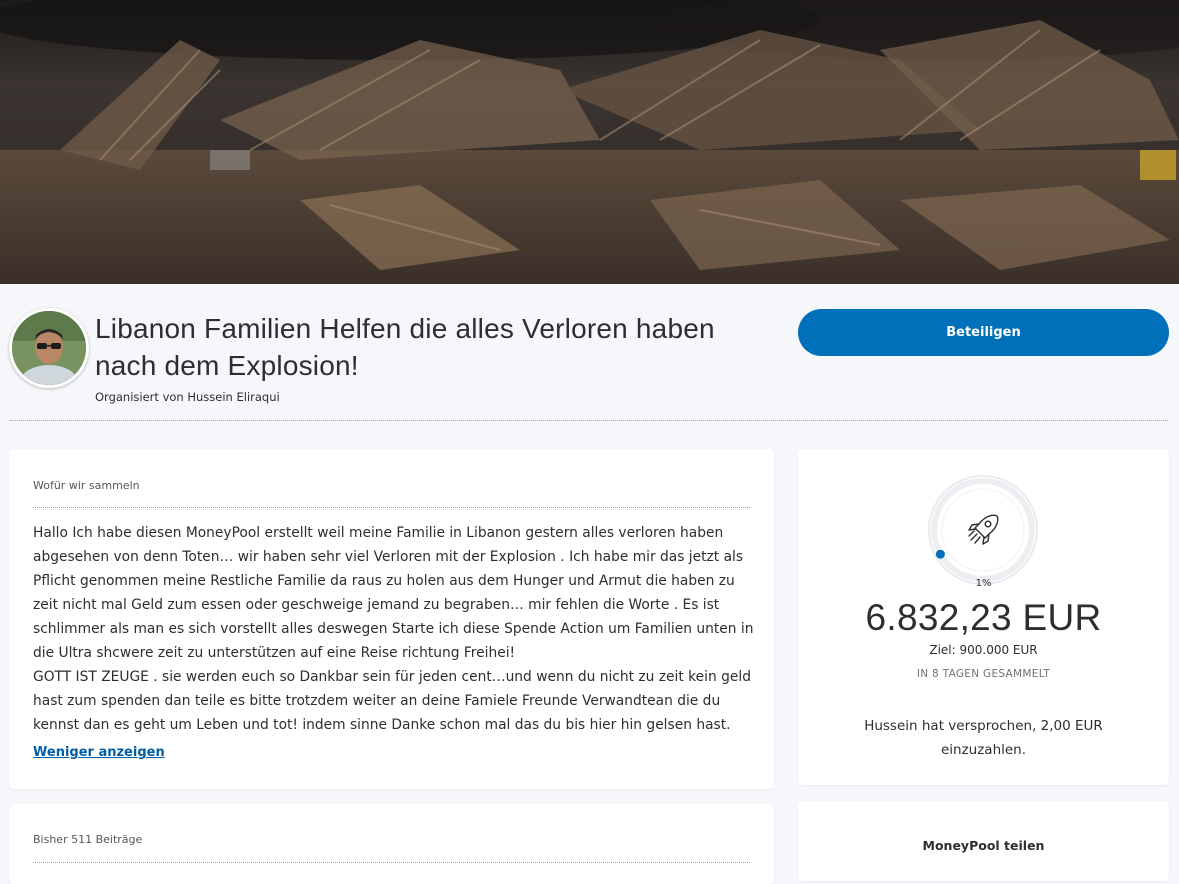 The image size is (1179, 884). What do you see at coordinates (99, 752) in the screenshot?
I see `show-less-link: Weniger anzeigen` at bounding box center [99, 752].